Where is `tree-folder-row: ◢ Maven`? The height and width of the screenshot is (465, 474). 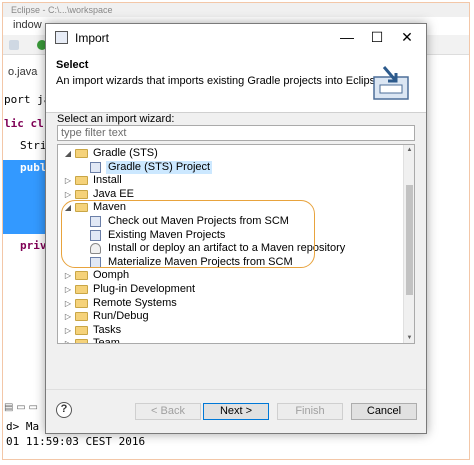 tree-folder-row: ◢ Maven is located at coordinates (231, 207).